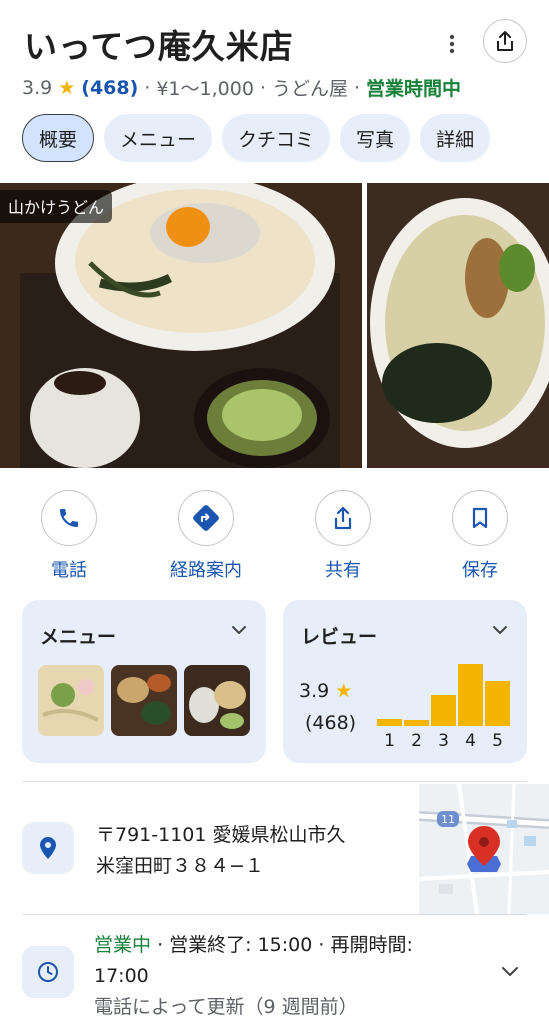 The width and height of the screenshot is (549, 1024). I want to click on hours-updated: 電話によって更新（9 週間前）, so click(226, 1007).